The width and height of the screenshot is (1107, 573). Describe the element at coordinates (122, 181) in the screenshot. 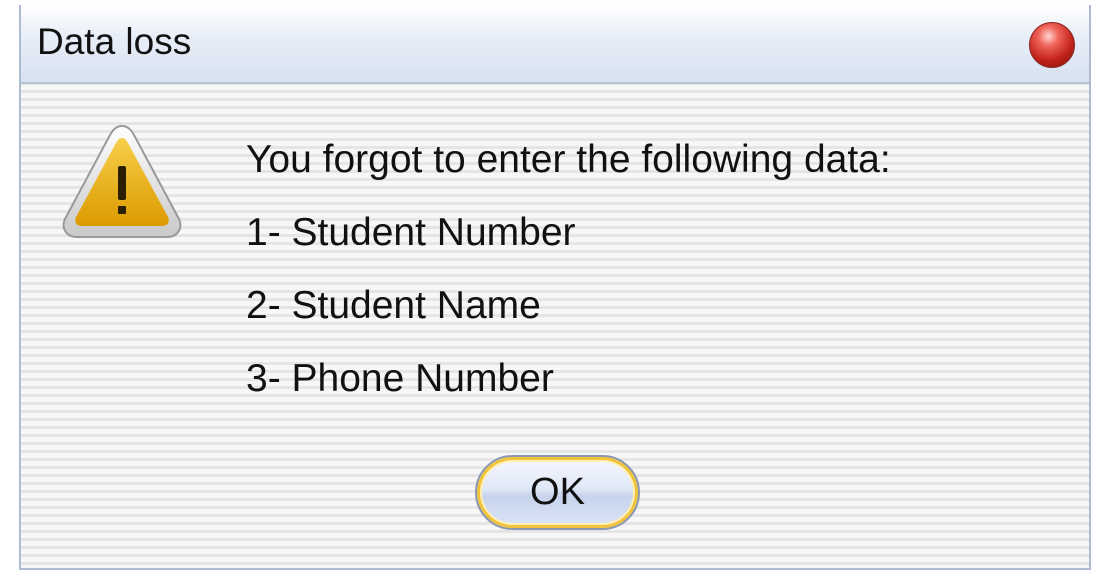

I see `warning-icon` at that location.